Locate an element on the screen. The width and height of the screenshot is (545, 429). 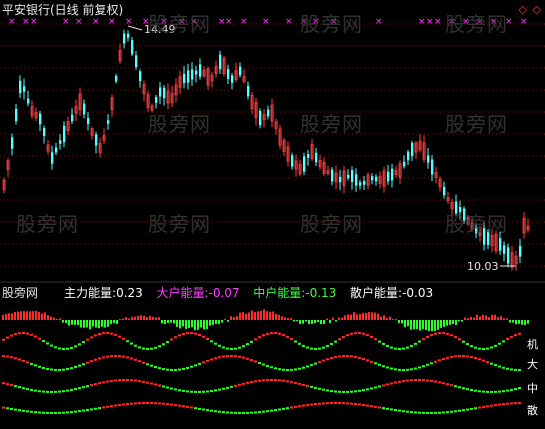
high-pointer is located at coordinates (135, 28).